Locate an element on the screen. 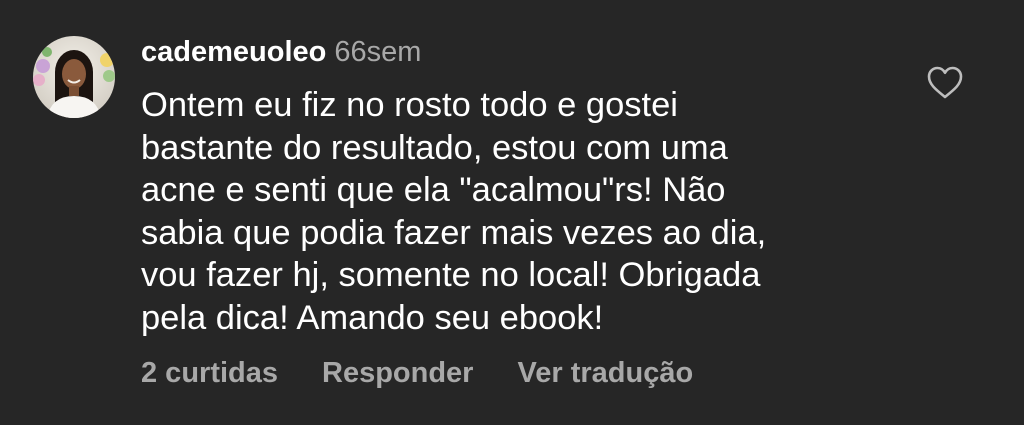  timestamp: 66sem is located at coordinates (378, 52).